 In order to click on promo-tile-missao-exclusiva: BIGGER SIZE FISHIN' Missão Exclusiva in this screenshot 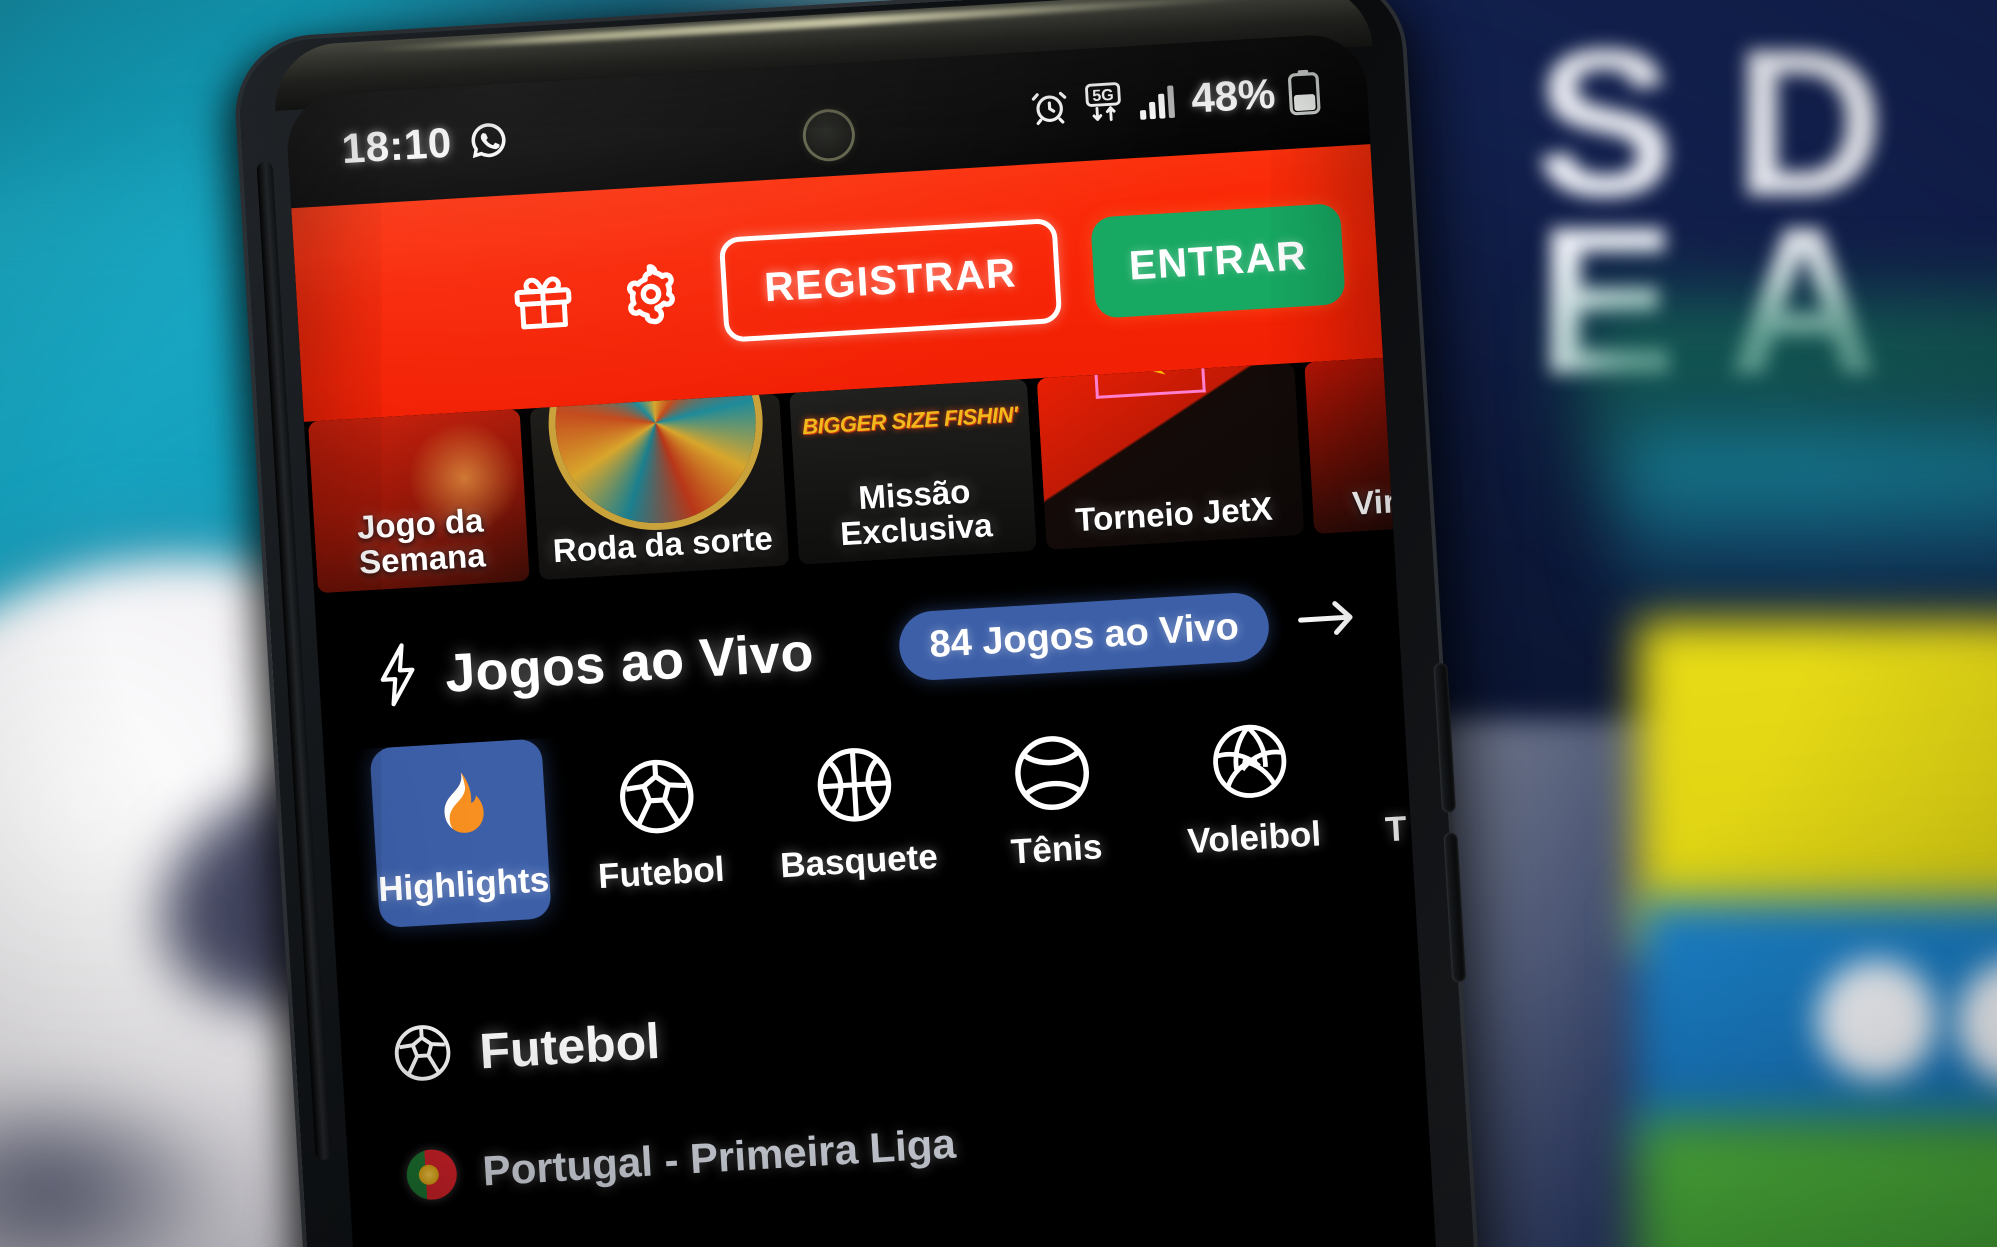, I will do `click(913, 471)`.